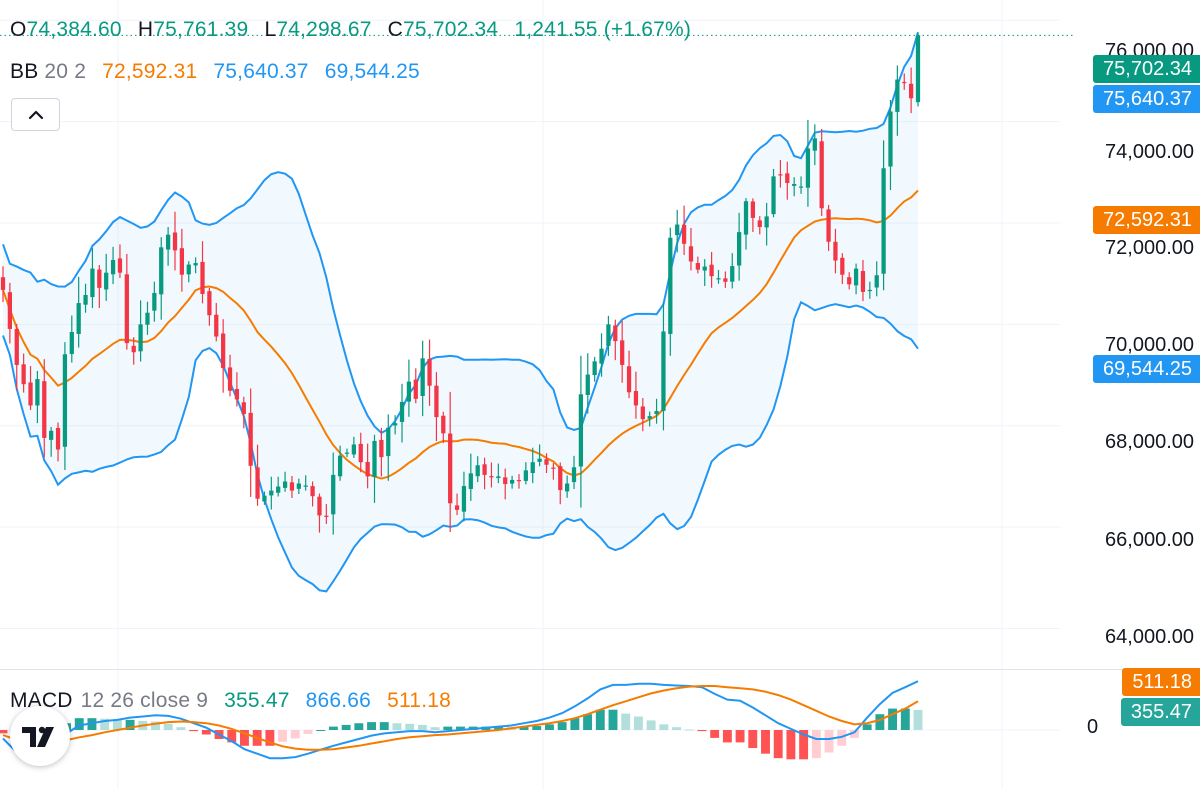 This screenshot has width=1200, height=789. Describe the element at coordinates (1146, 99) in the screenshot. I see `bb-upper-tag: 75,640.37` at that location.